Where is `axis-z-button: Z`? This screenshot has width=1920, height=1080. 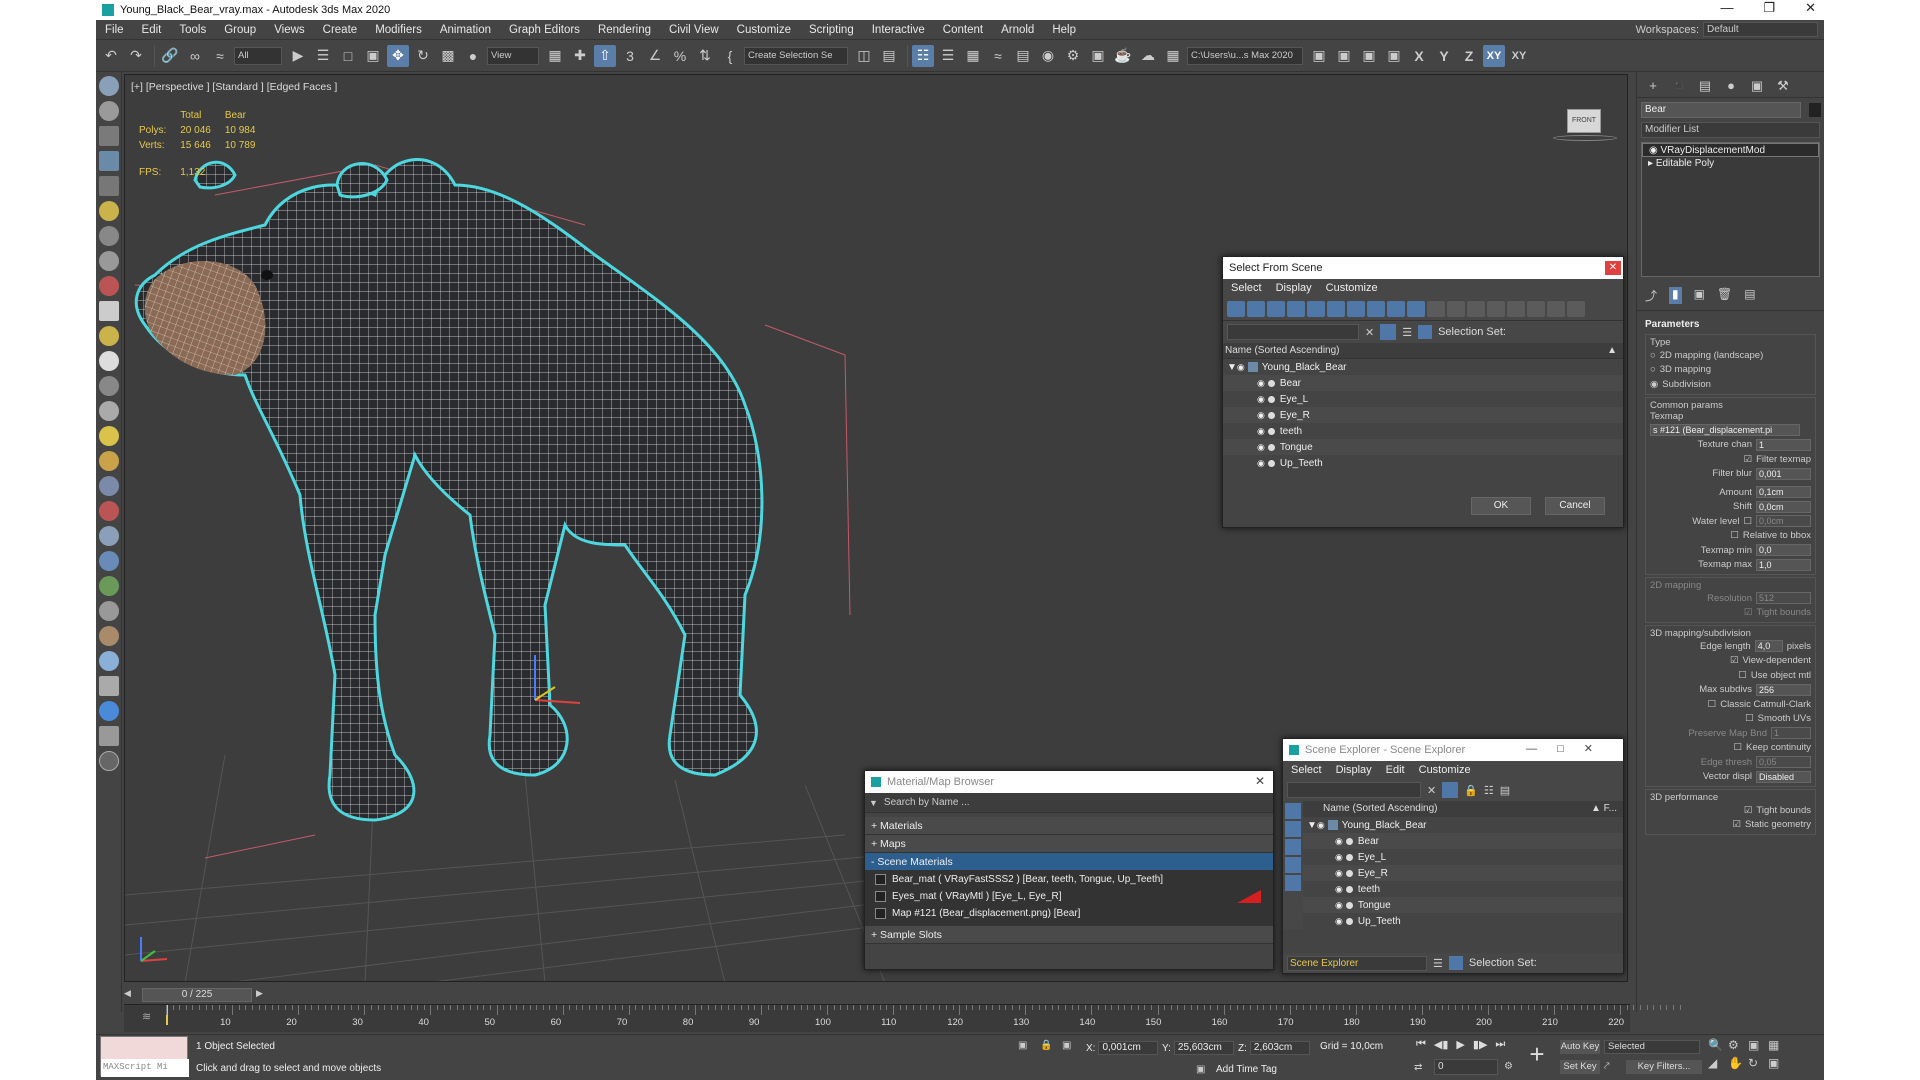
axis-z-button: Z is located at coordinates (1469, 56).